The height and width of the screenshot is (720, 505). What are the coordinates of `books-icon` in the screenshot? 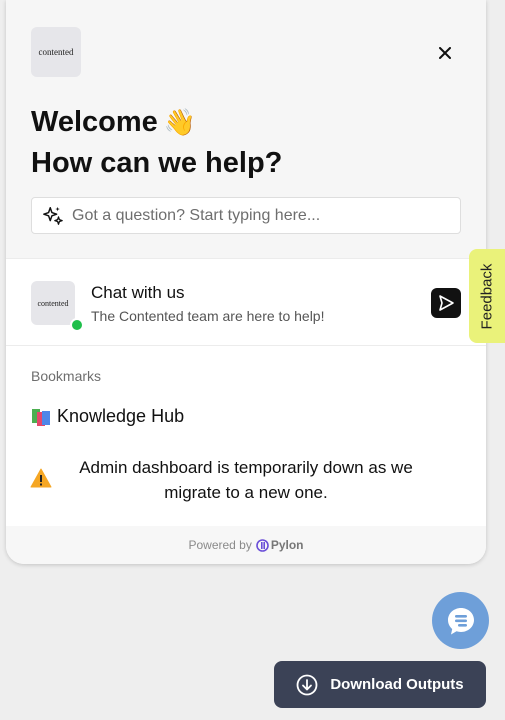 It's located at (41, 417).